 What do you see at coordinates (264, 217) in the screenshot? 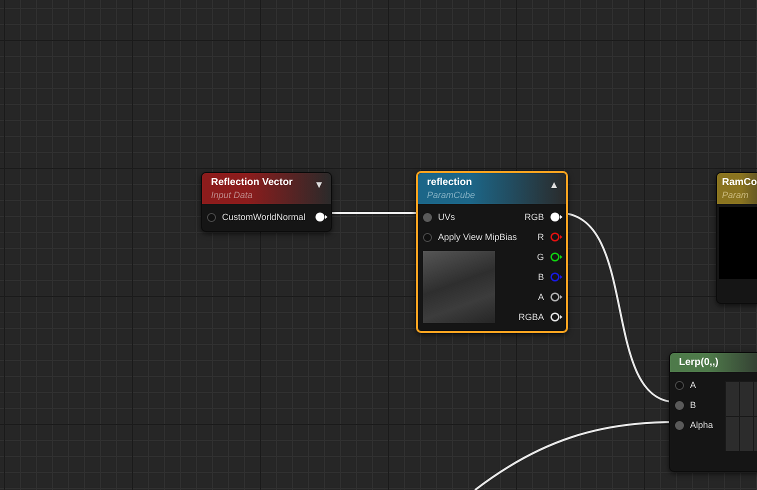
I see `pin-label: CustomWorldNormal` at bounding box center [264, 217].